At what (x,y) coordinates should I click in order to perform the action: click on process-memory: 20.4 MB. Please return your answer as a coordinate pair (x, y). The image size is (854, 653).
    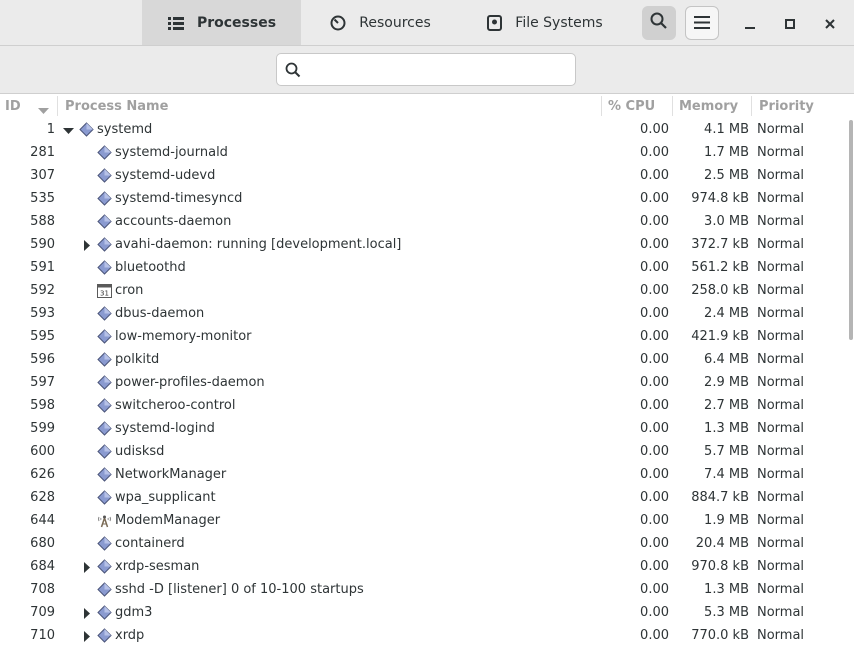
    Looking at the image, I should click on (722, 543).